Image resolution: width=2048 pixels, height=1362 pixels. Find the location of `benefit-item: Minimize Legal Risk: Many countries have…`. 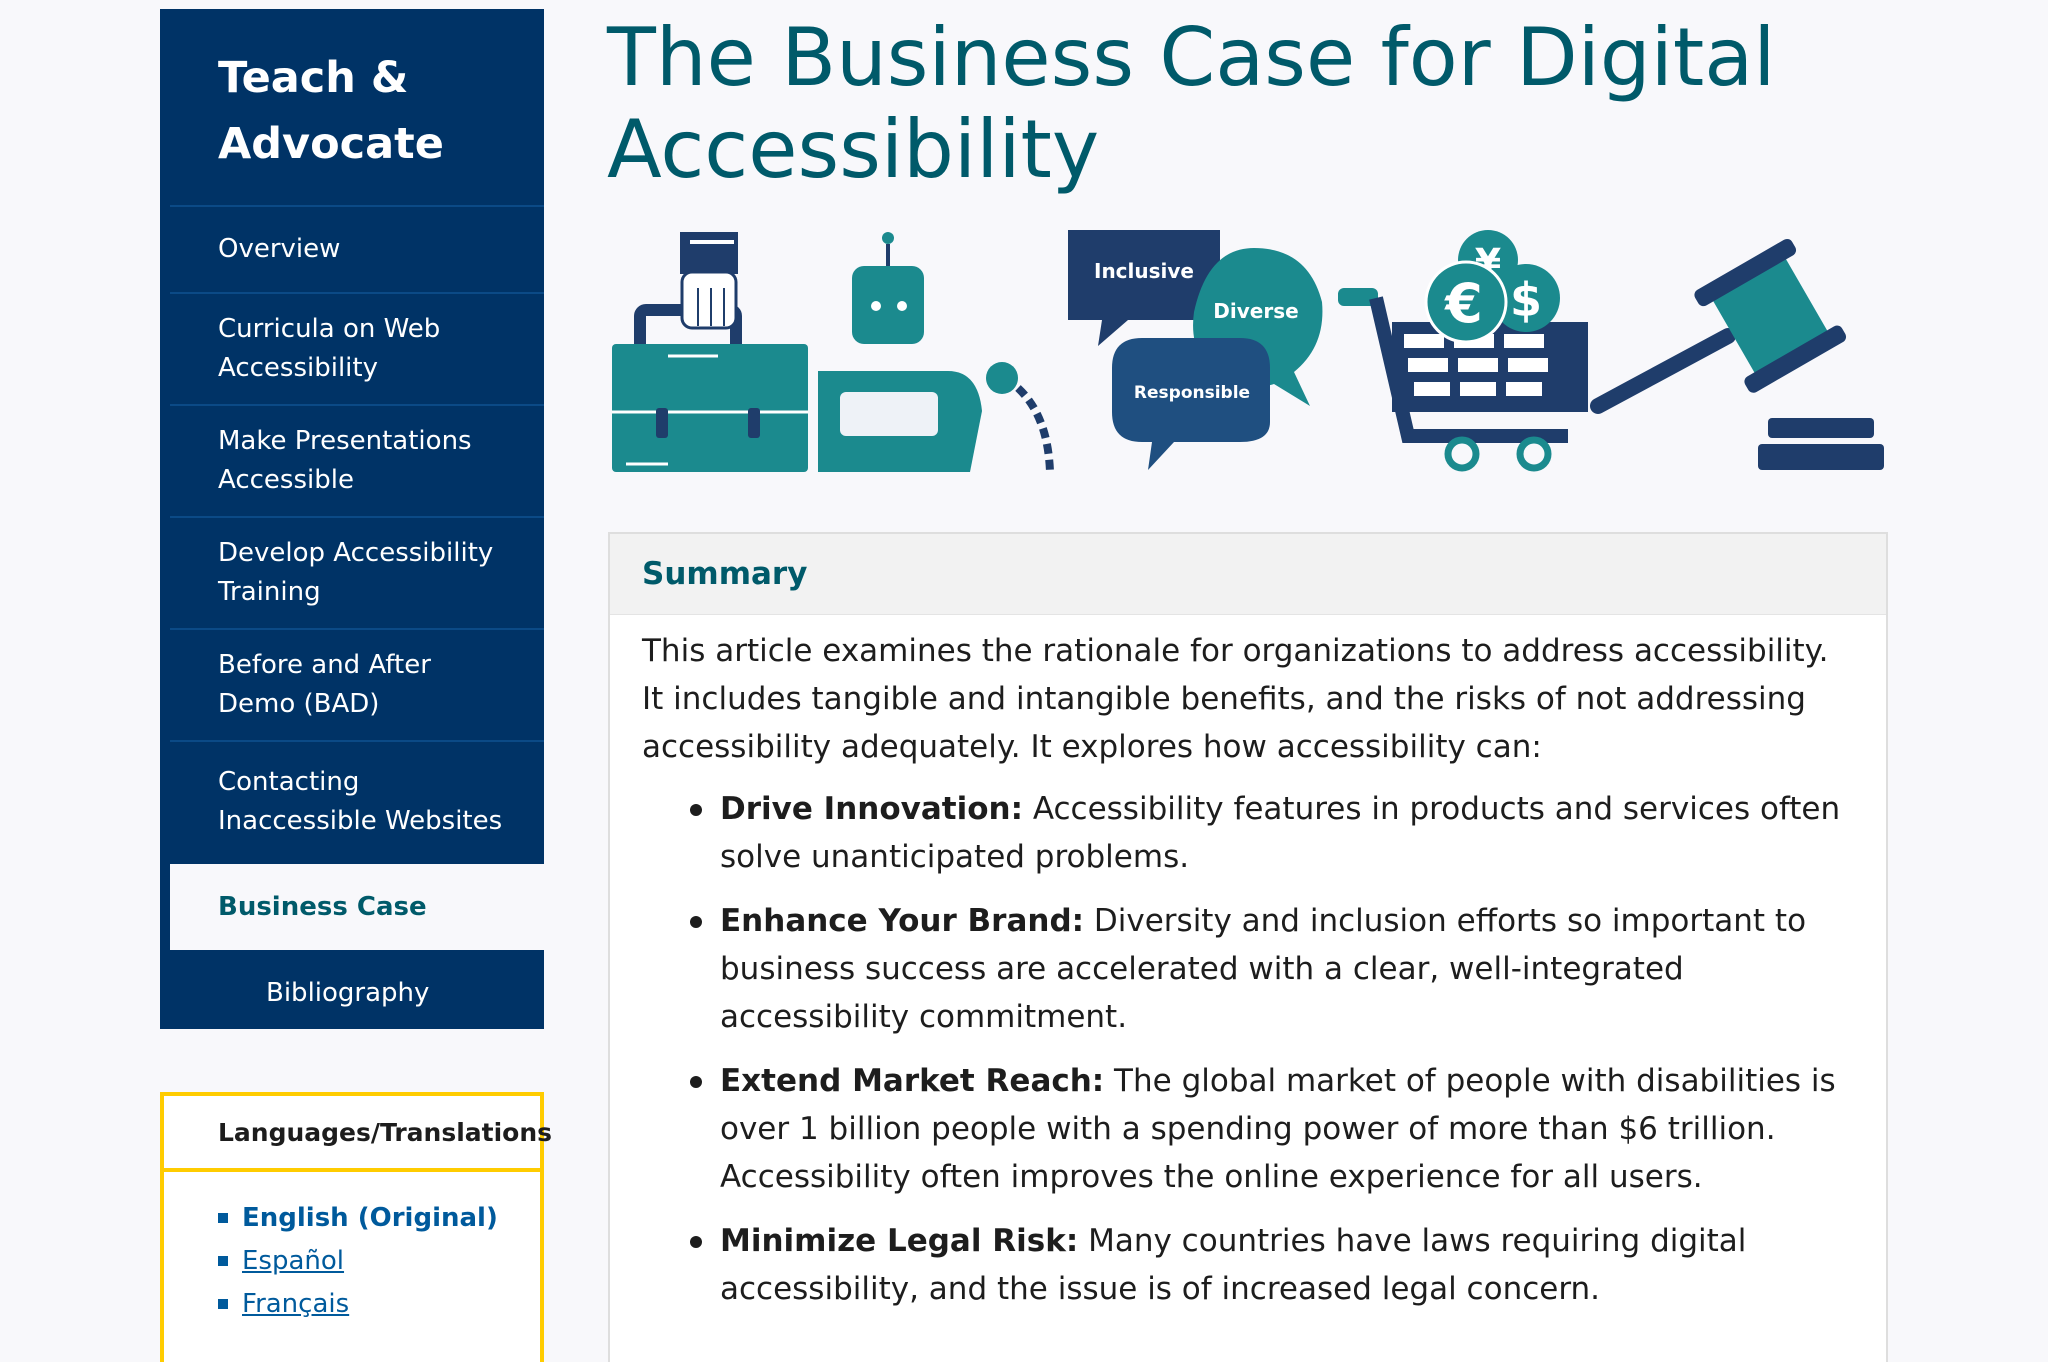

benefit-item: Minimize Legal Risk: Many countries have… is located at coordinates (1273, 1265).